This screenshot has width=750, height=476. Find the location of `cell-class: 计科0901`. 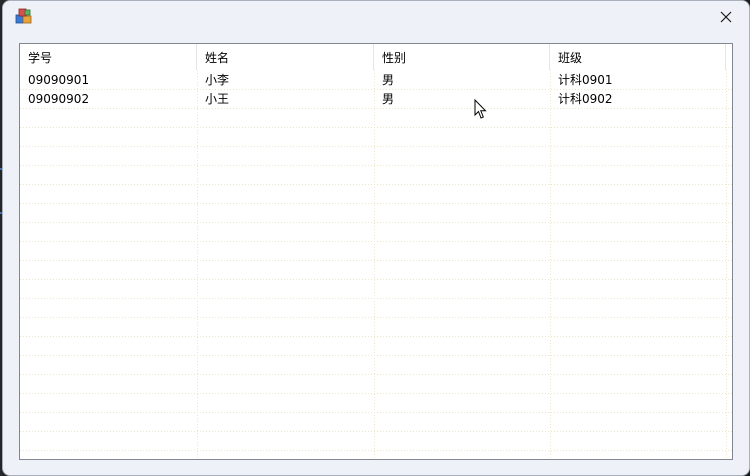

cell-class: 计科0901 is located at coordinates (585, 80).